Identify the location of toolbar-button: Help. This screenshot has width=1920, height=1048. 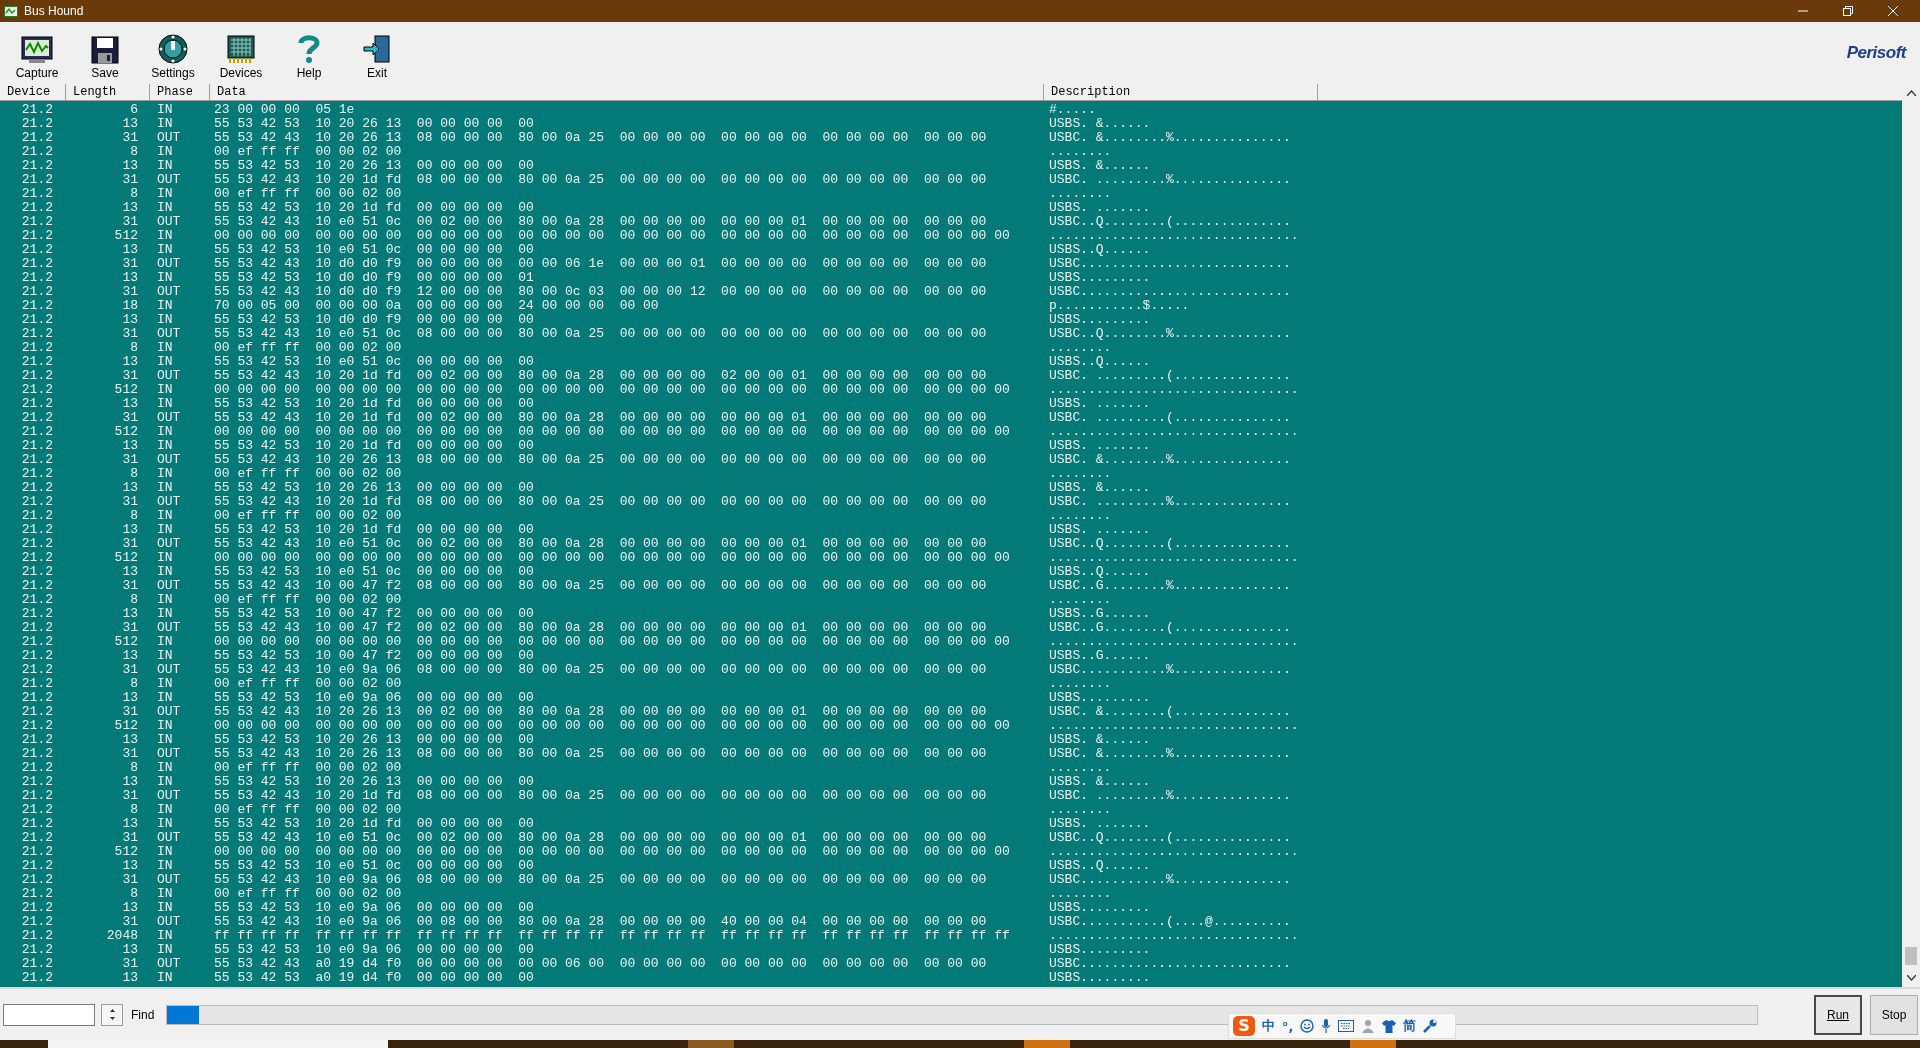
(309, 53).